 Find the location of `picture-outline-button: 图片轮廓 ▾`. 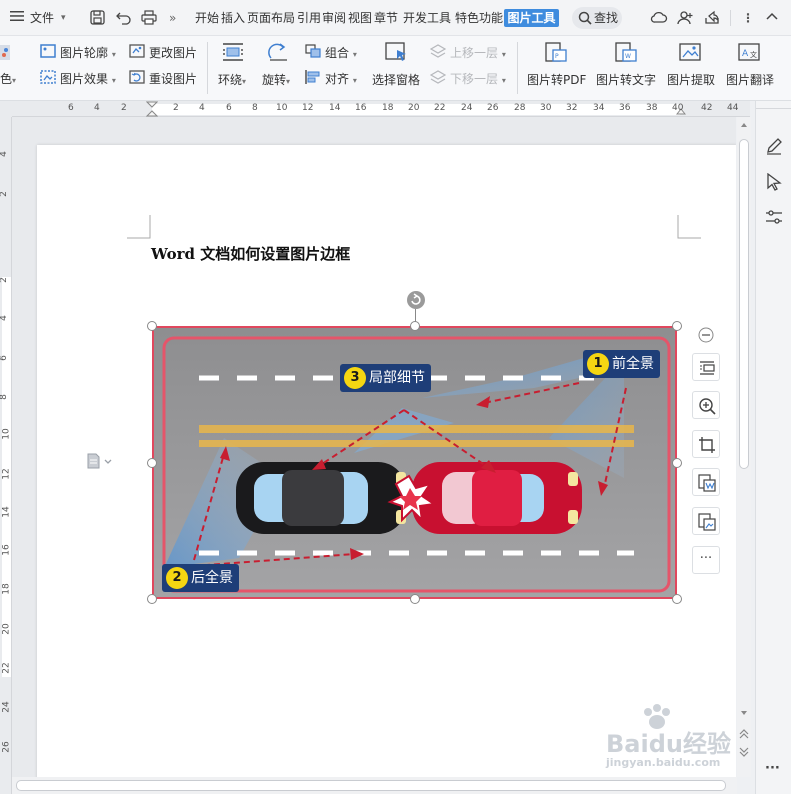

picture-outline-button: 图片轮廓 ▾ is located at coordinates (88, 52).